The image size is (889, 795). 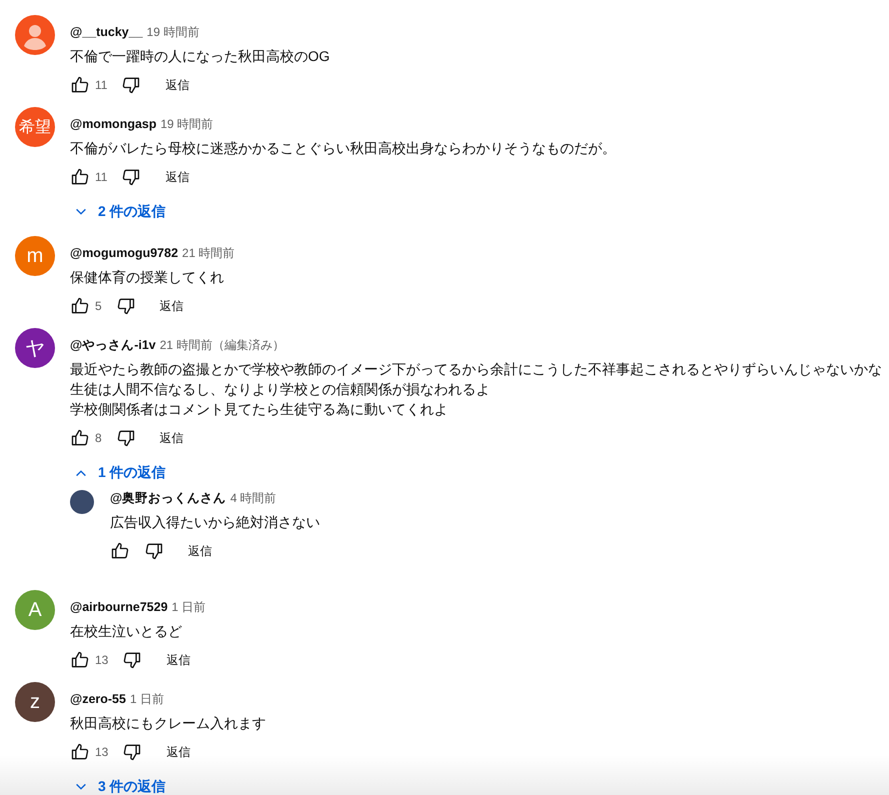 What do you see at coordinates (120, 473) in the screenshot?
I see `replies-toggle: 1 件の返信` at bounding box center [120, 473].